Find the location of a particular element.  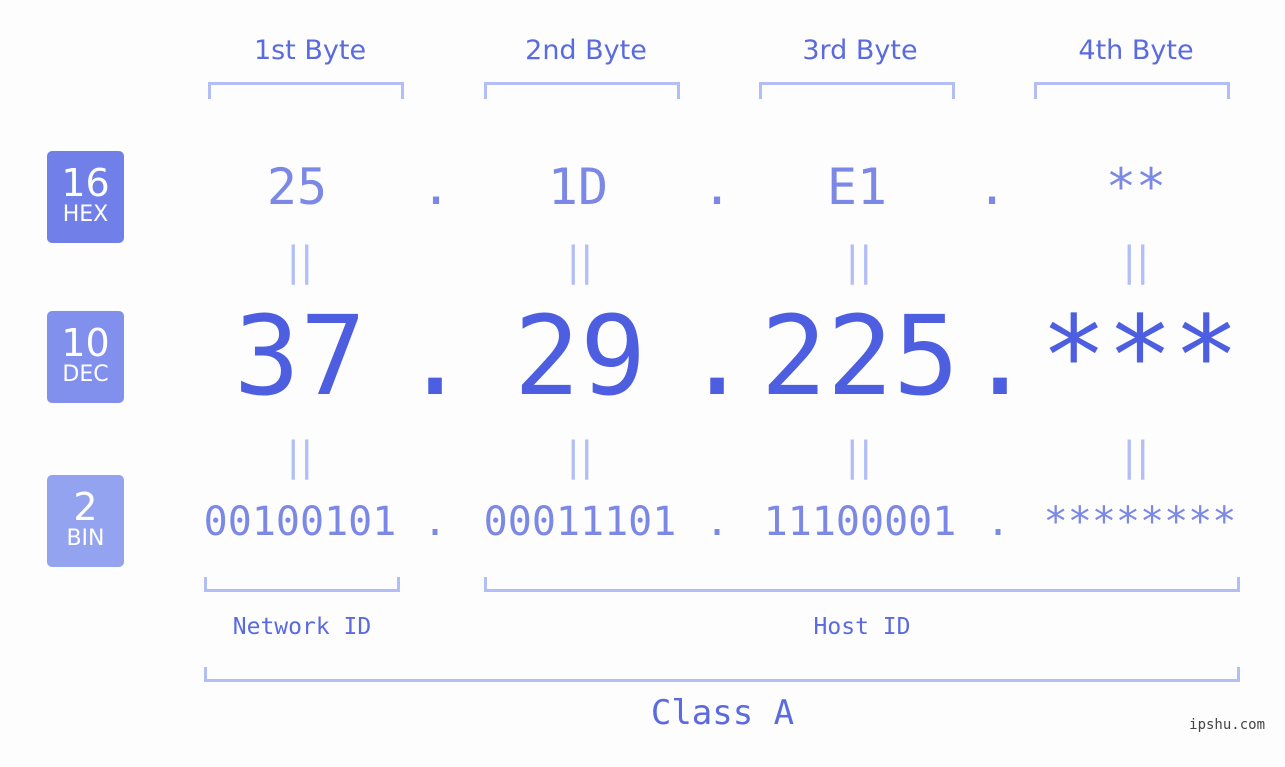

bin-badge-label: BIN is located at coordinates (85, 538).